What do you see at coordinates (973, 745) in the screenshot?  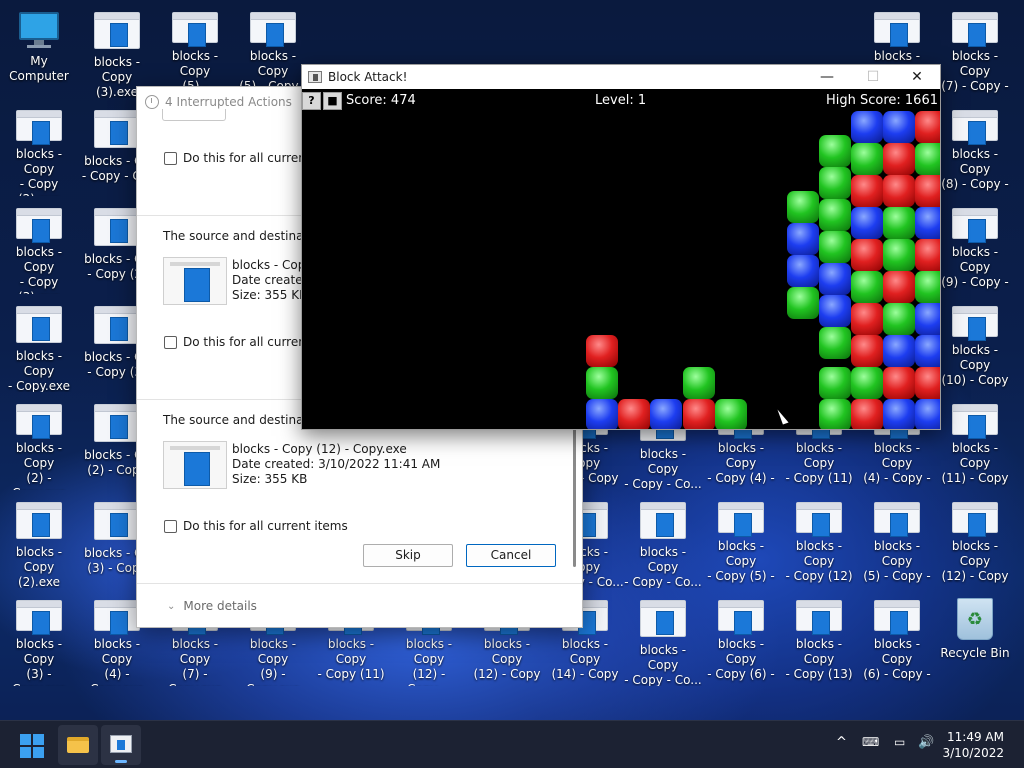 I see `taskbar-clock: 11:49 AM 3/10/2022` at bounding box center [973, 745].